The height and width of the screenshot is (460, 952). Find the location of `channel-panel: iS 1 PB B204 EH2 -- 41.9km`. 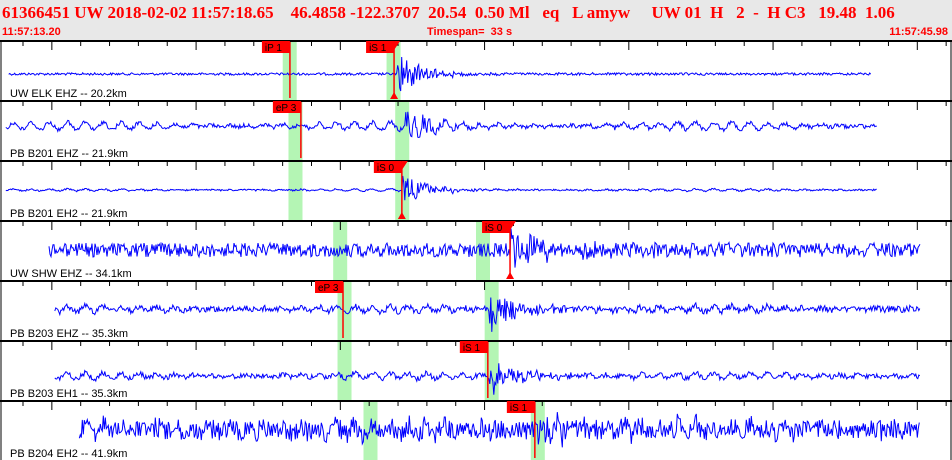

channel-panel: iS 1 PB B204 EH2 -- 41.9km is located at coordinates (476, 430).